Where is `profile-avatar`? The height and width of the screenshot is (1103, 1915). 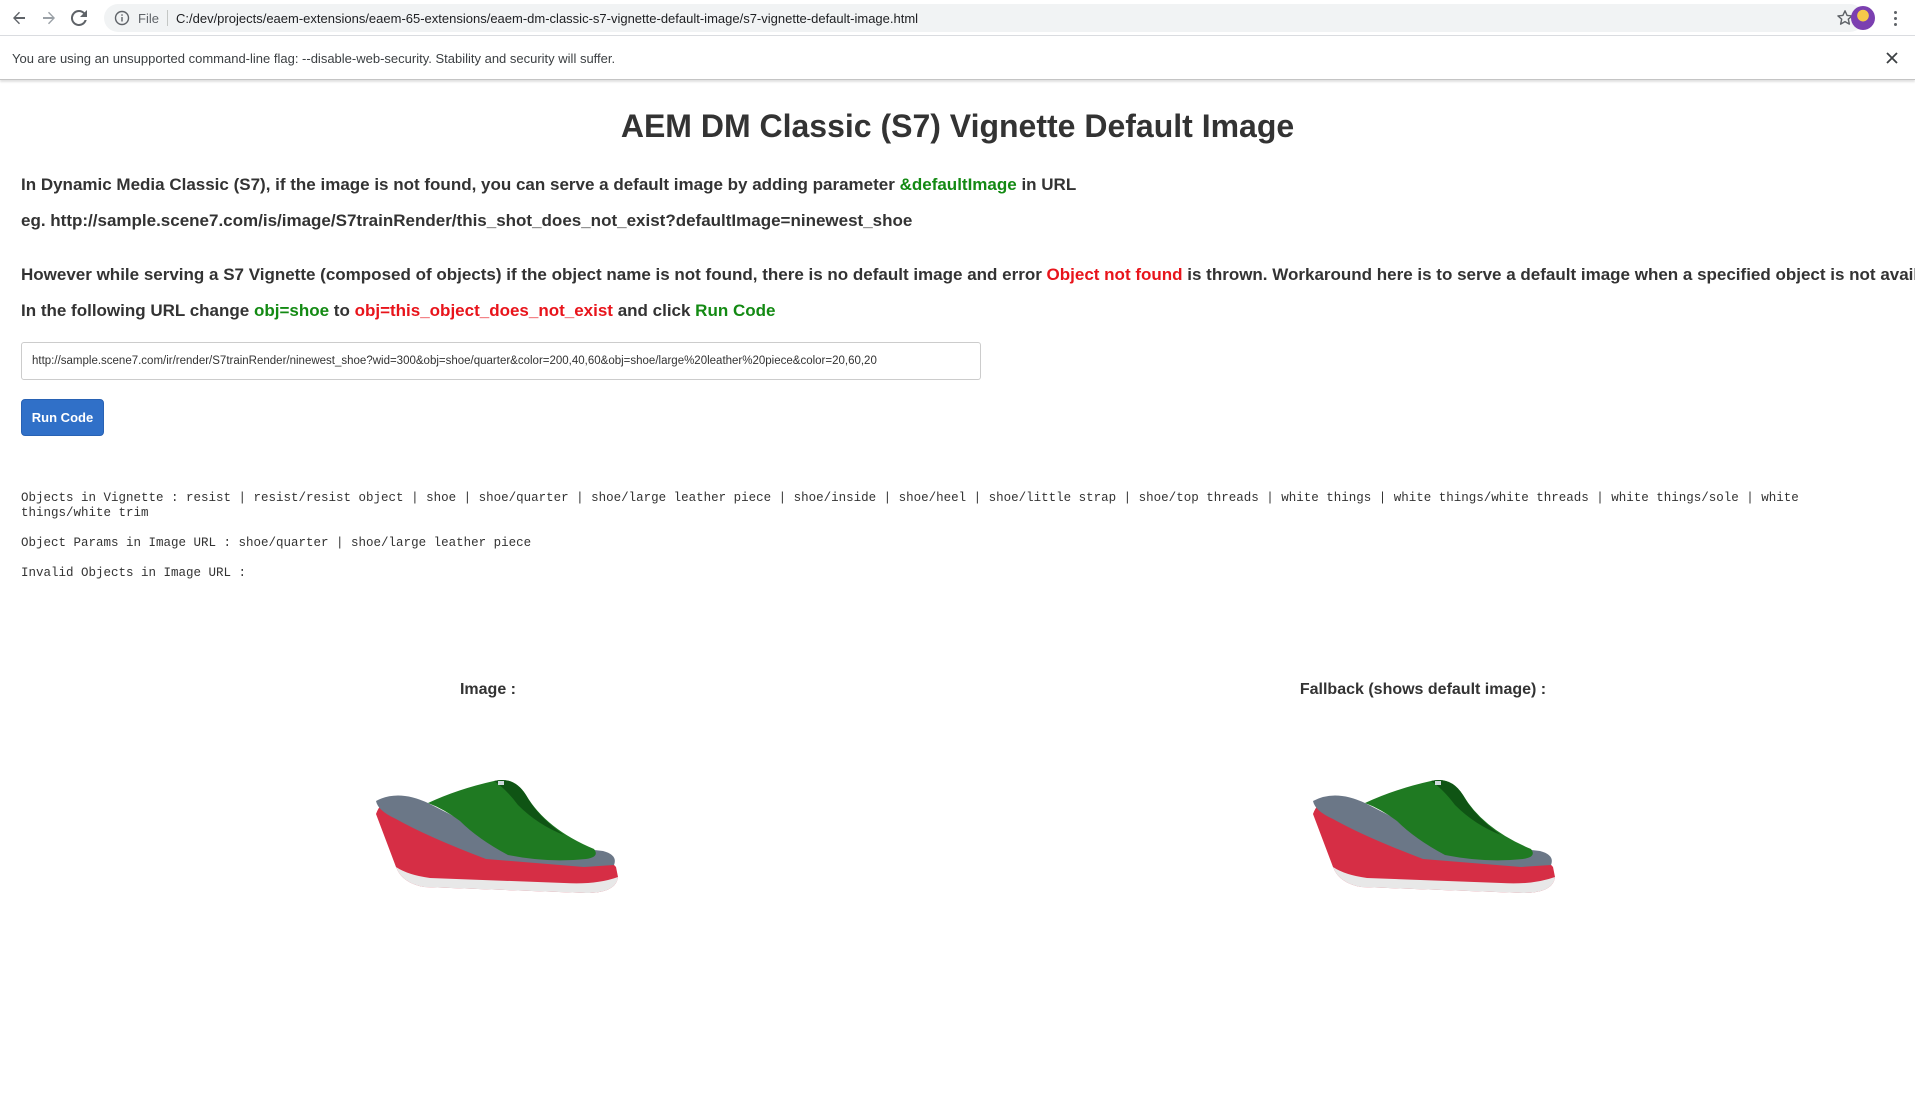
profile-avatar is located at coordinates (1863, 18).